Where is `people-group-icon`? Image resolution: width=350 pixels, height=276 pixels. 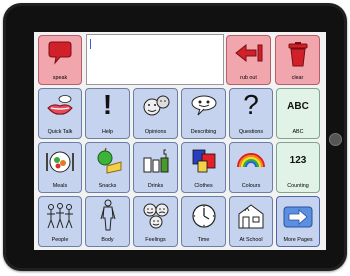 people-group-icon is located at coordinates (60, 216).